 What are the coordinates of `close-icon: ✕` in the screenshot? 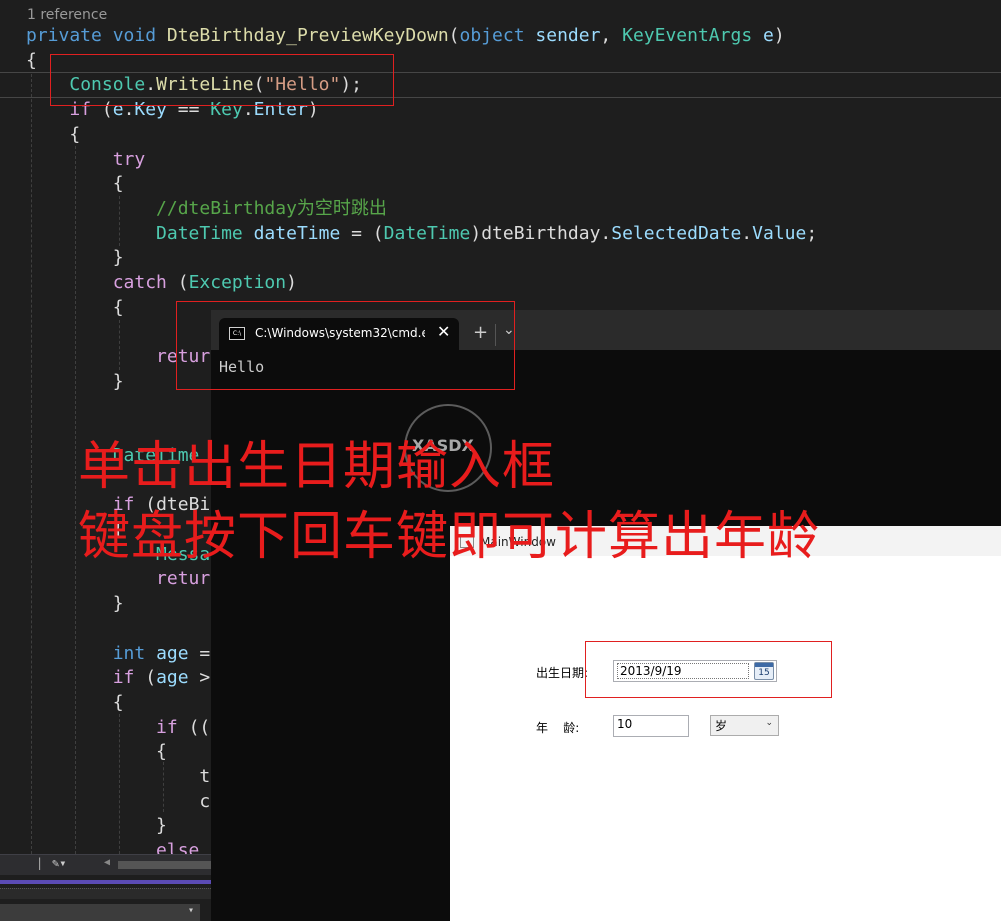 It's located at (443, 331).